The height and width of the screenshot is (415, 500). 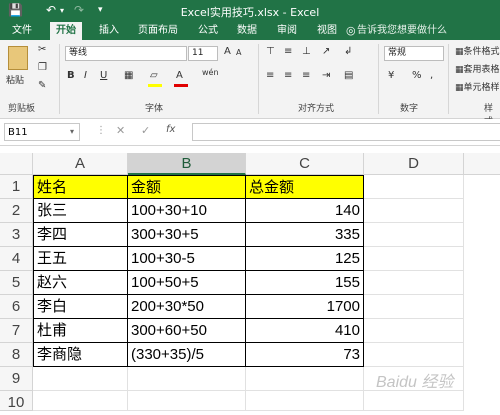 What do you see at coordinates (288, 75) in the screenshot?
I see `align-center-icon: ≡` at bounding box center [288, 75].